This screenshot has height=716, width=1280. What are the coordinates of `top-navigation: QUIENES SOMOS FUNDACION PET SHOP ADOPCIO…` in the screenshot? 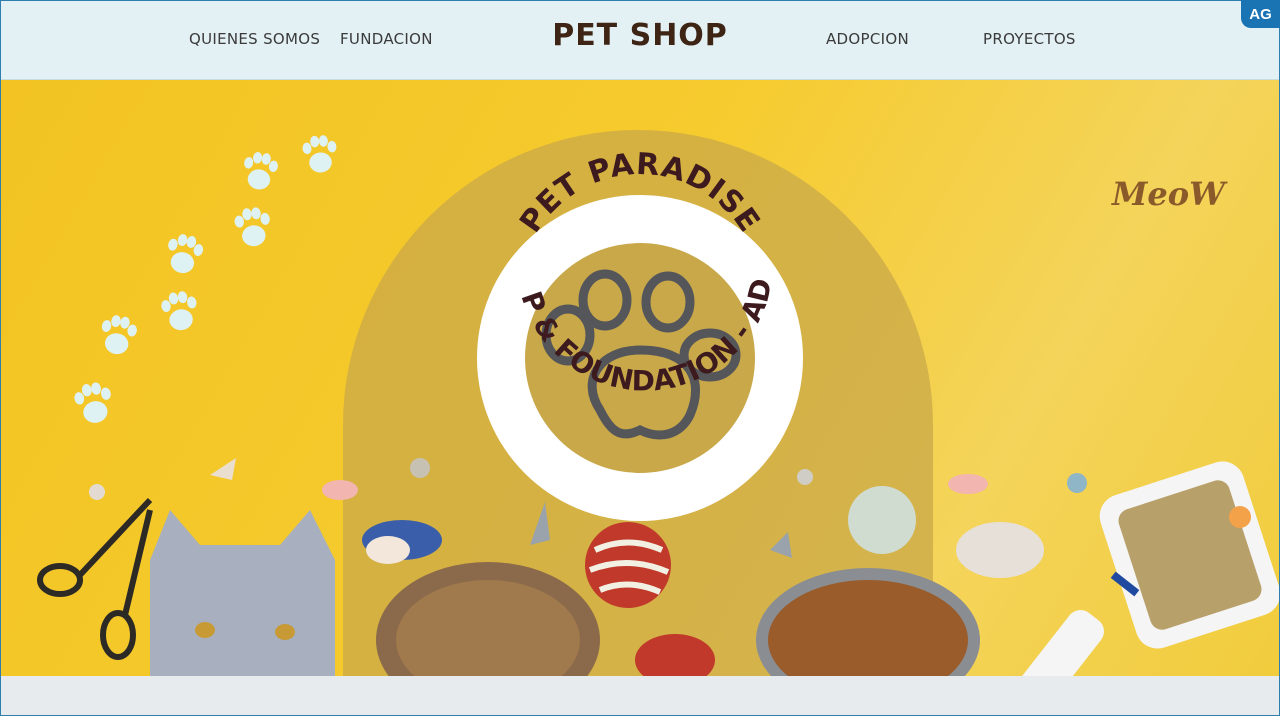 It's located at (640, 40).